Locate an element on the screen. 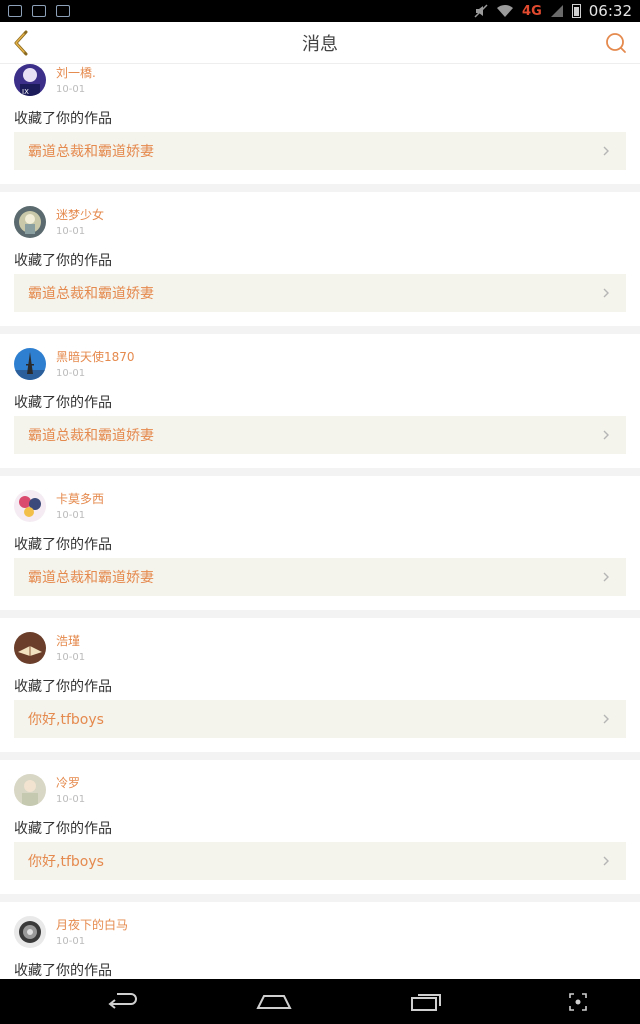  page-title: 消息 is located at coordinates (320, 44).